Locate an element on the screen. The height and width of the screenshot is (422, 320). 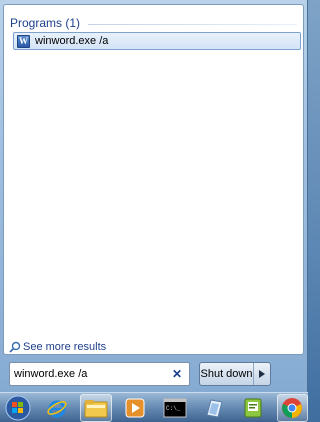
shutdown-button: Shut down is located at coordinates (227, 374).